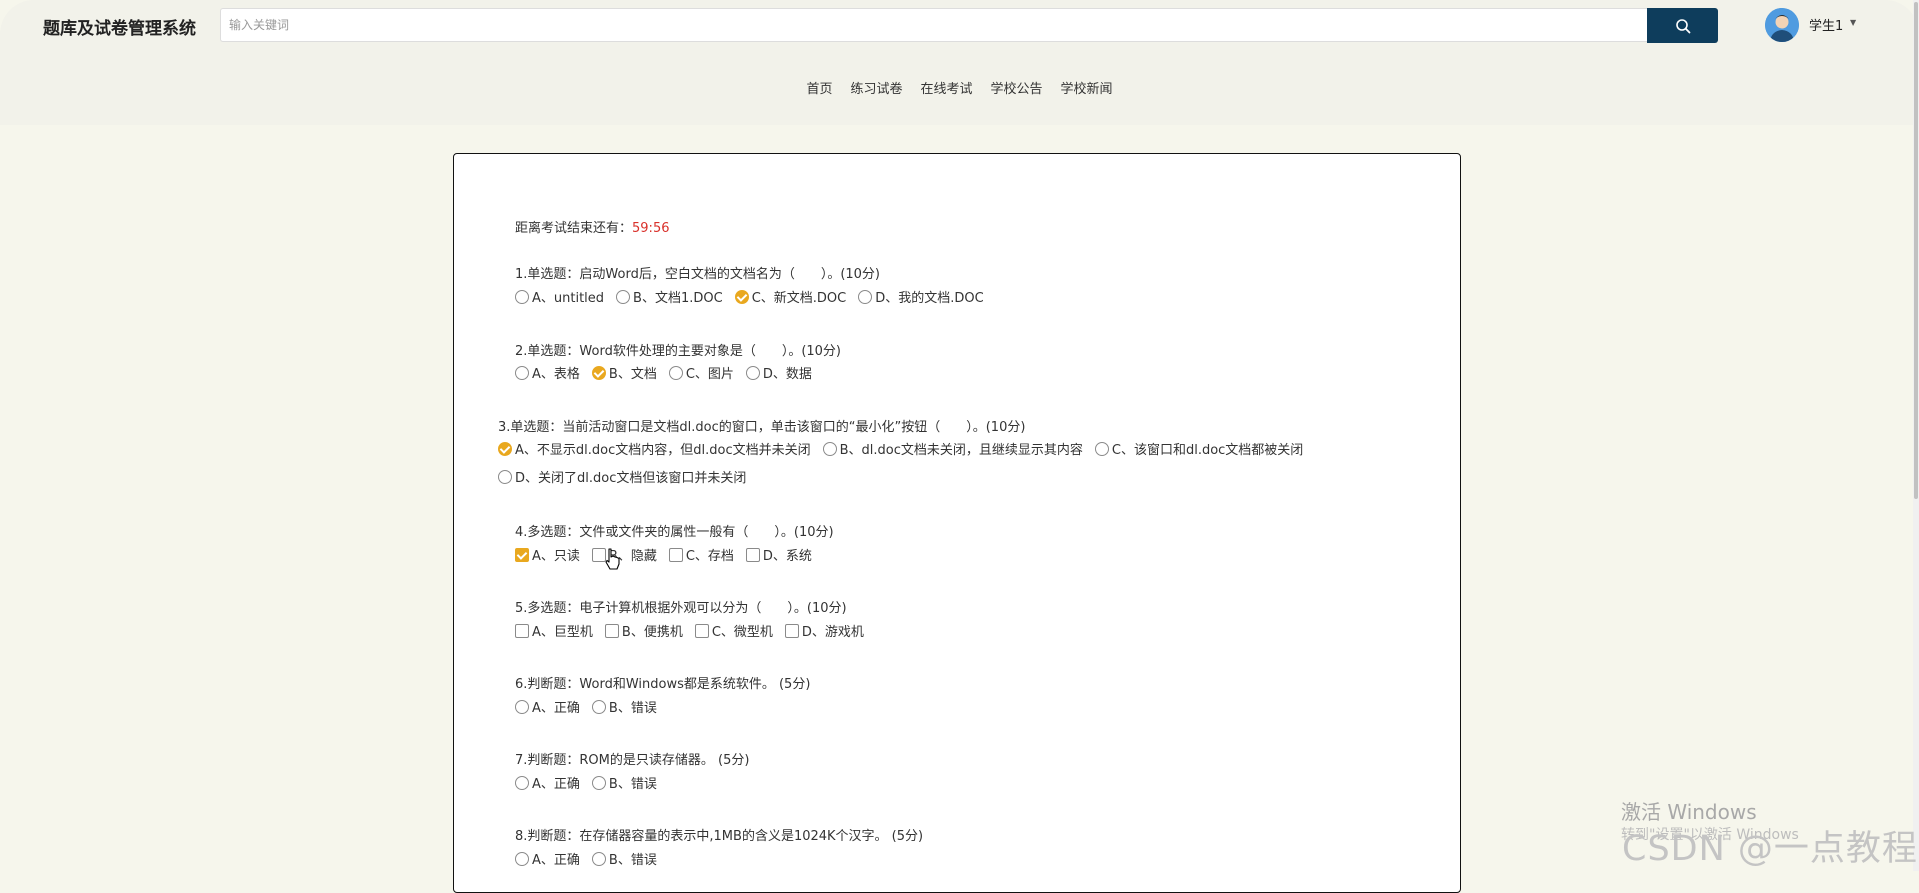 This screenshot has height=893, width=1919. What do you see at coordinates (701, 372) in the screenshot?
I see `answer-radio-option: C、图片` at bounding box center [701, 372].